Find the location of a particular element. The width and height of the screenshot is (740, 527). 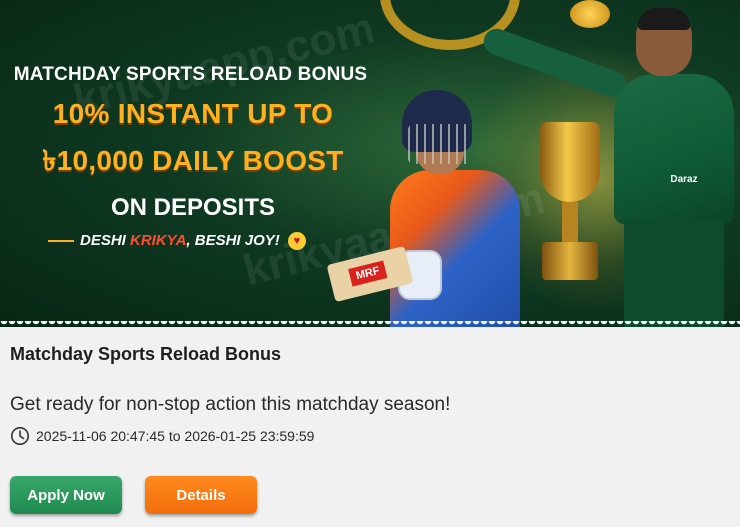

heart-eyes-emoji-icon: ♥ is located at coordinates (296, 241).